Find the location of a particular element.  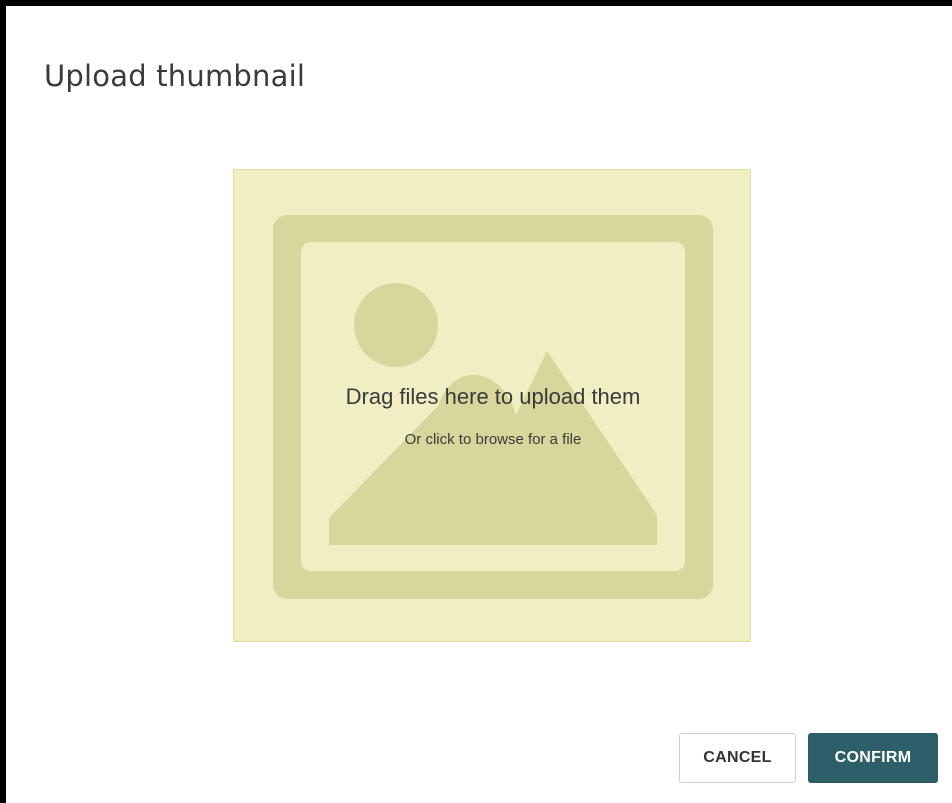

dialog-title: Upload thumbnail is located at coordinates (175, 76).